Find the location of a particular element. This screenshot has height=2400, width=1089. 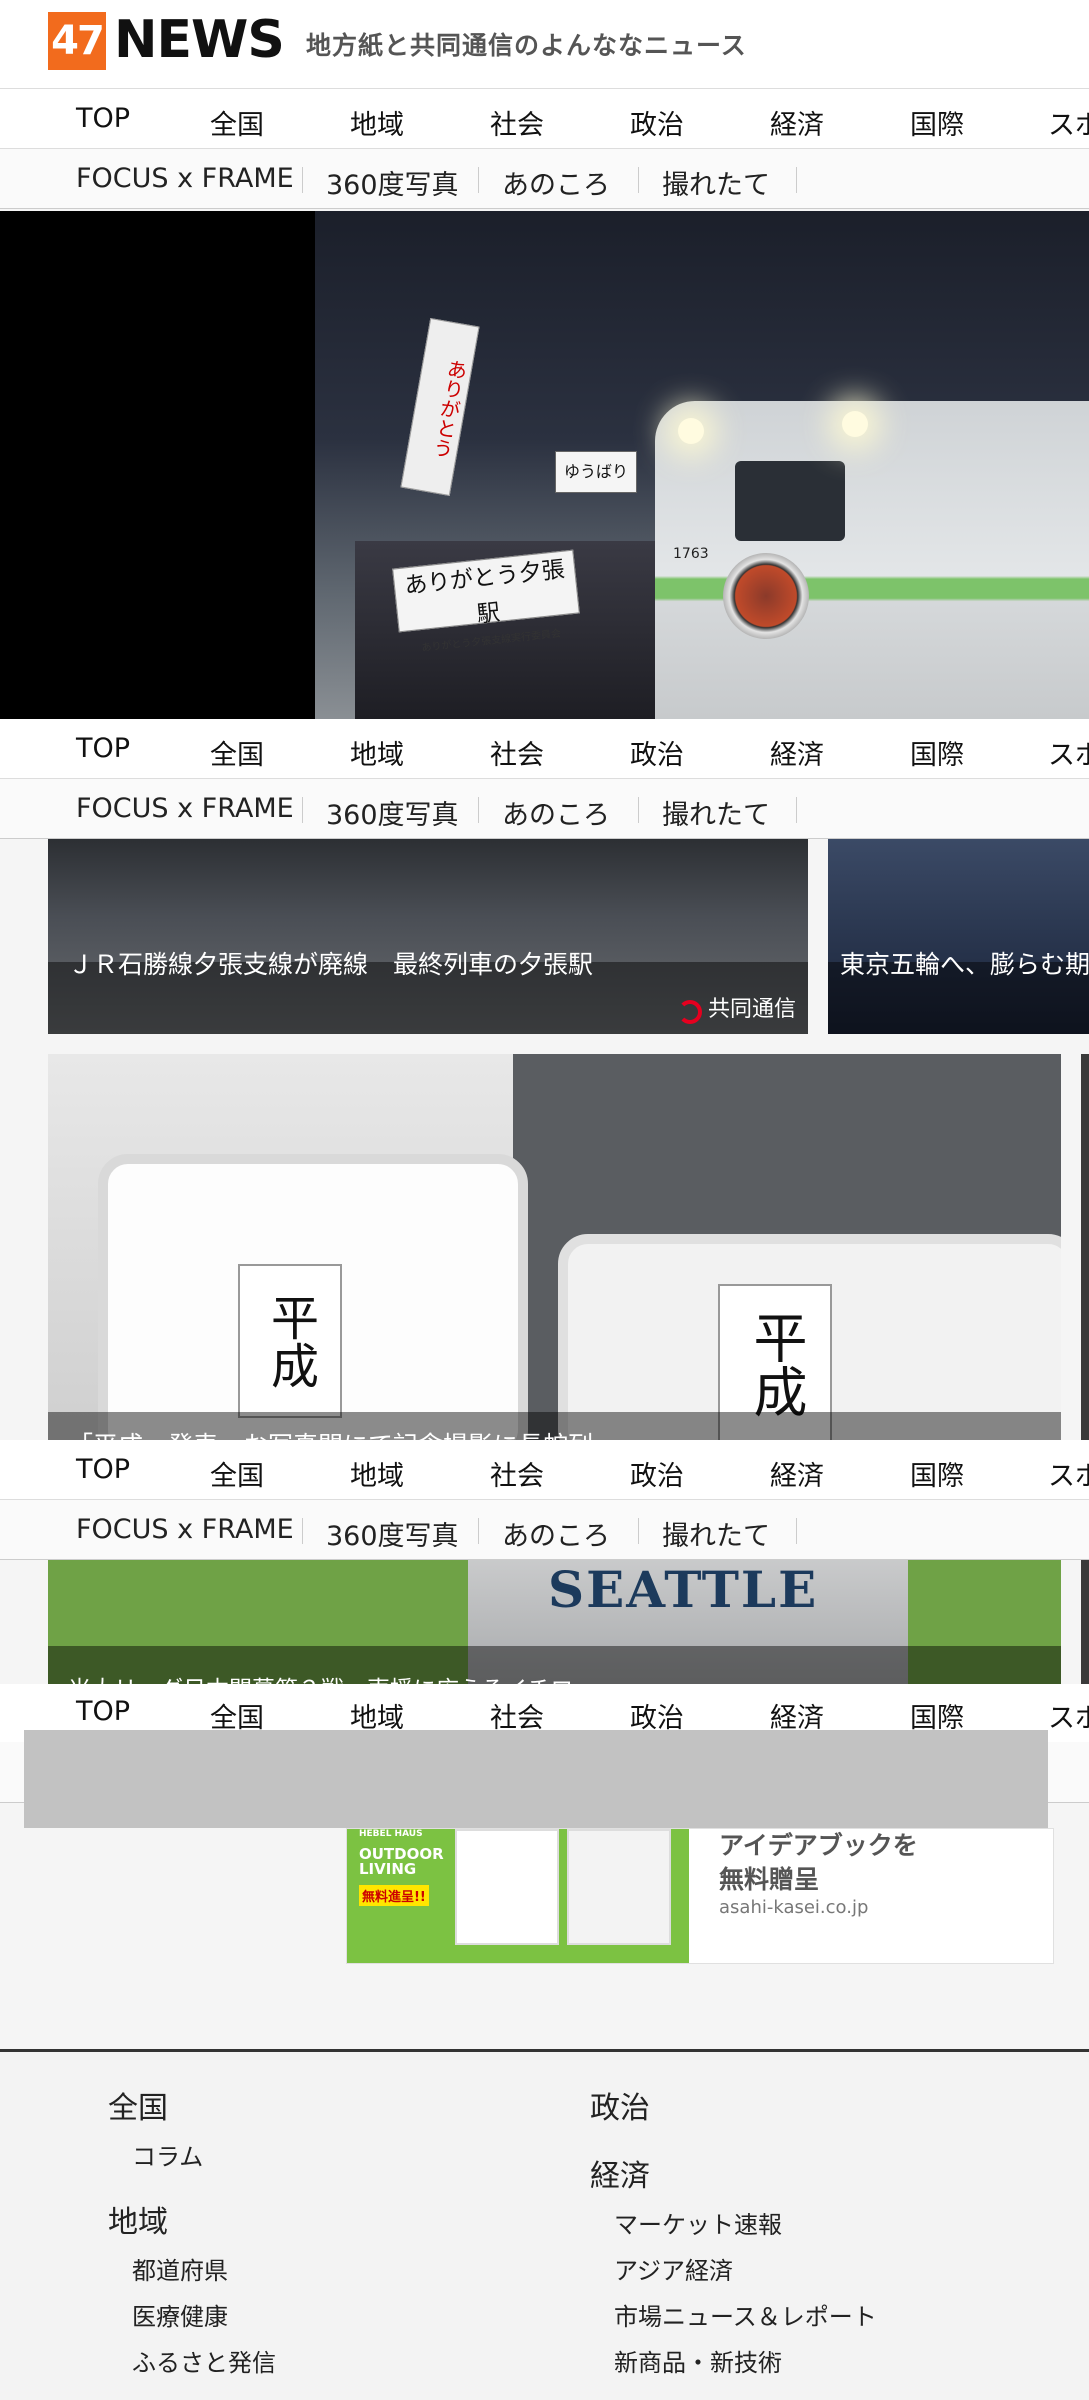

sub-nav: FOCUS x FRAME 360度写真 あのころ 撮れたて is located at coordinates (544, 179).